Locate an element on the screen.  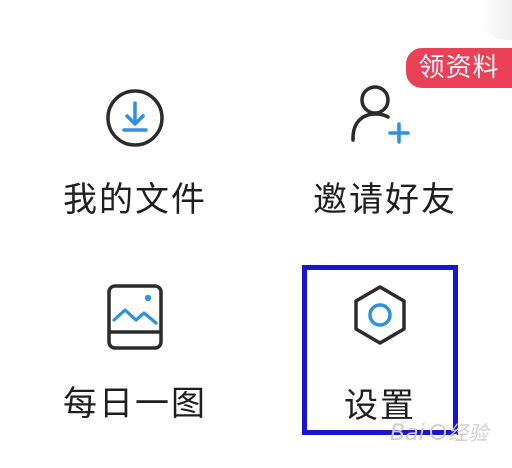
download-circle-icon is located at coordinates (135, 118).